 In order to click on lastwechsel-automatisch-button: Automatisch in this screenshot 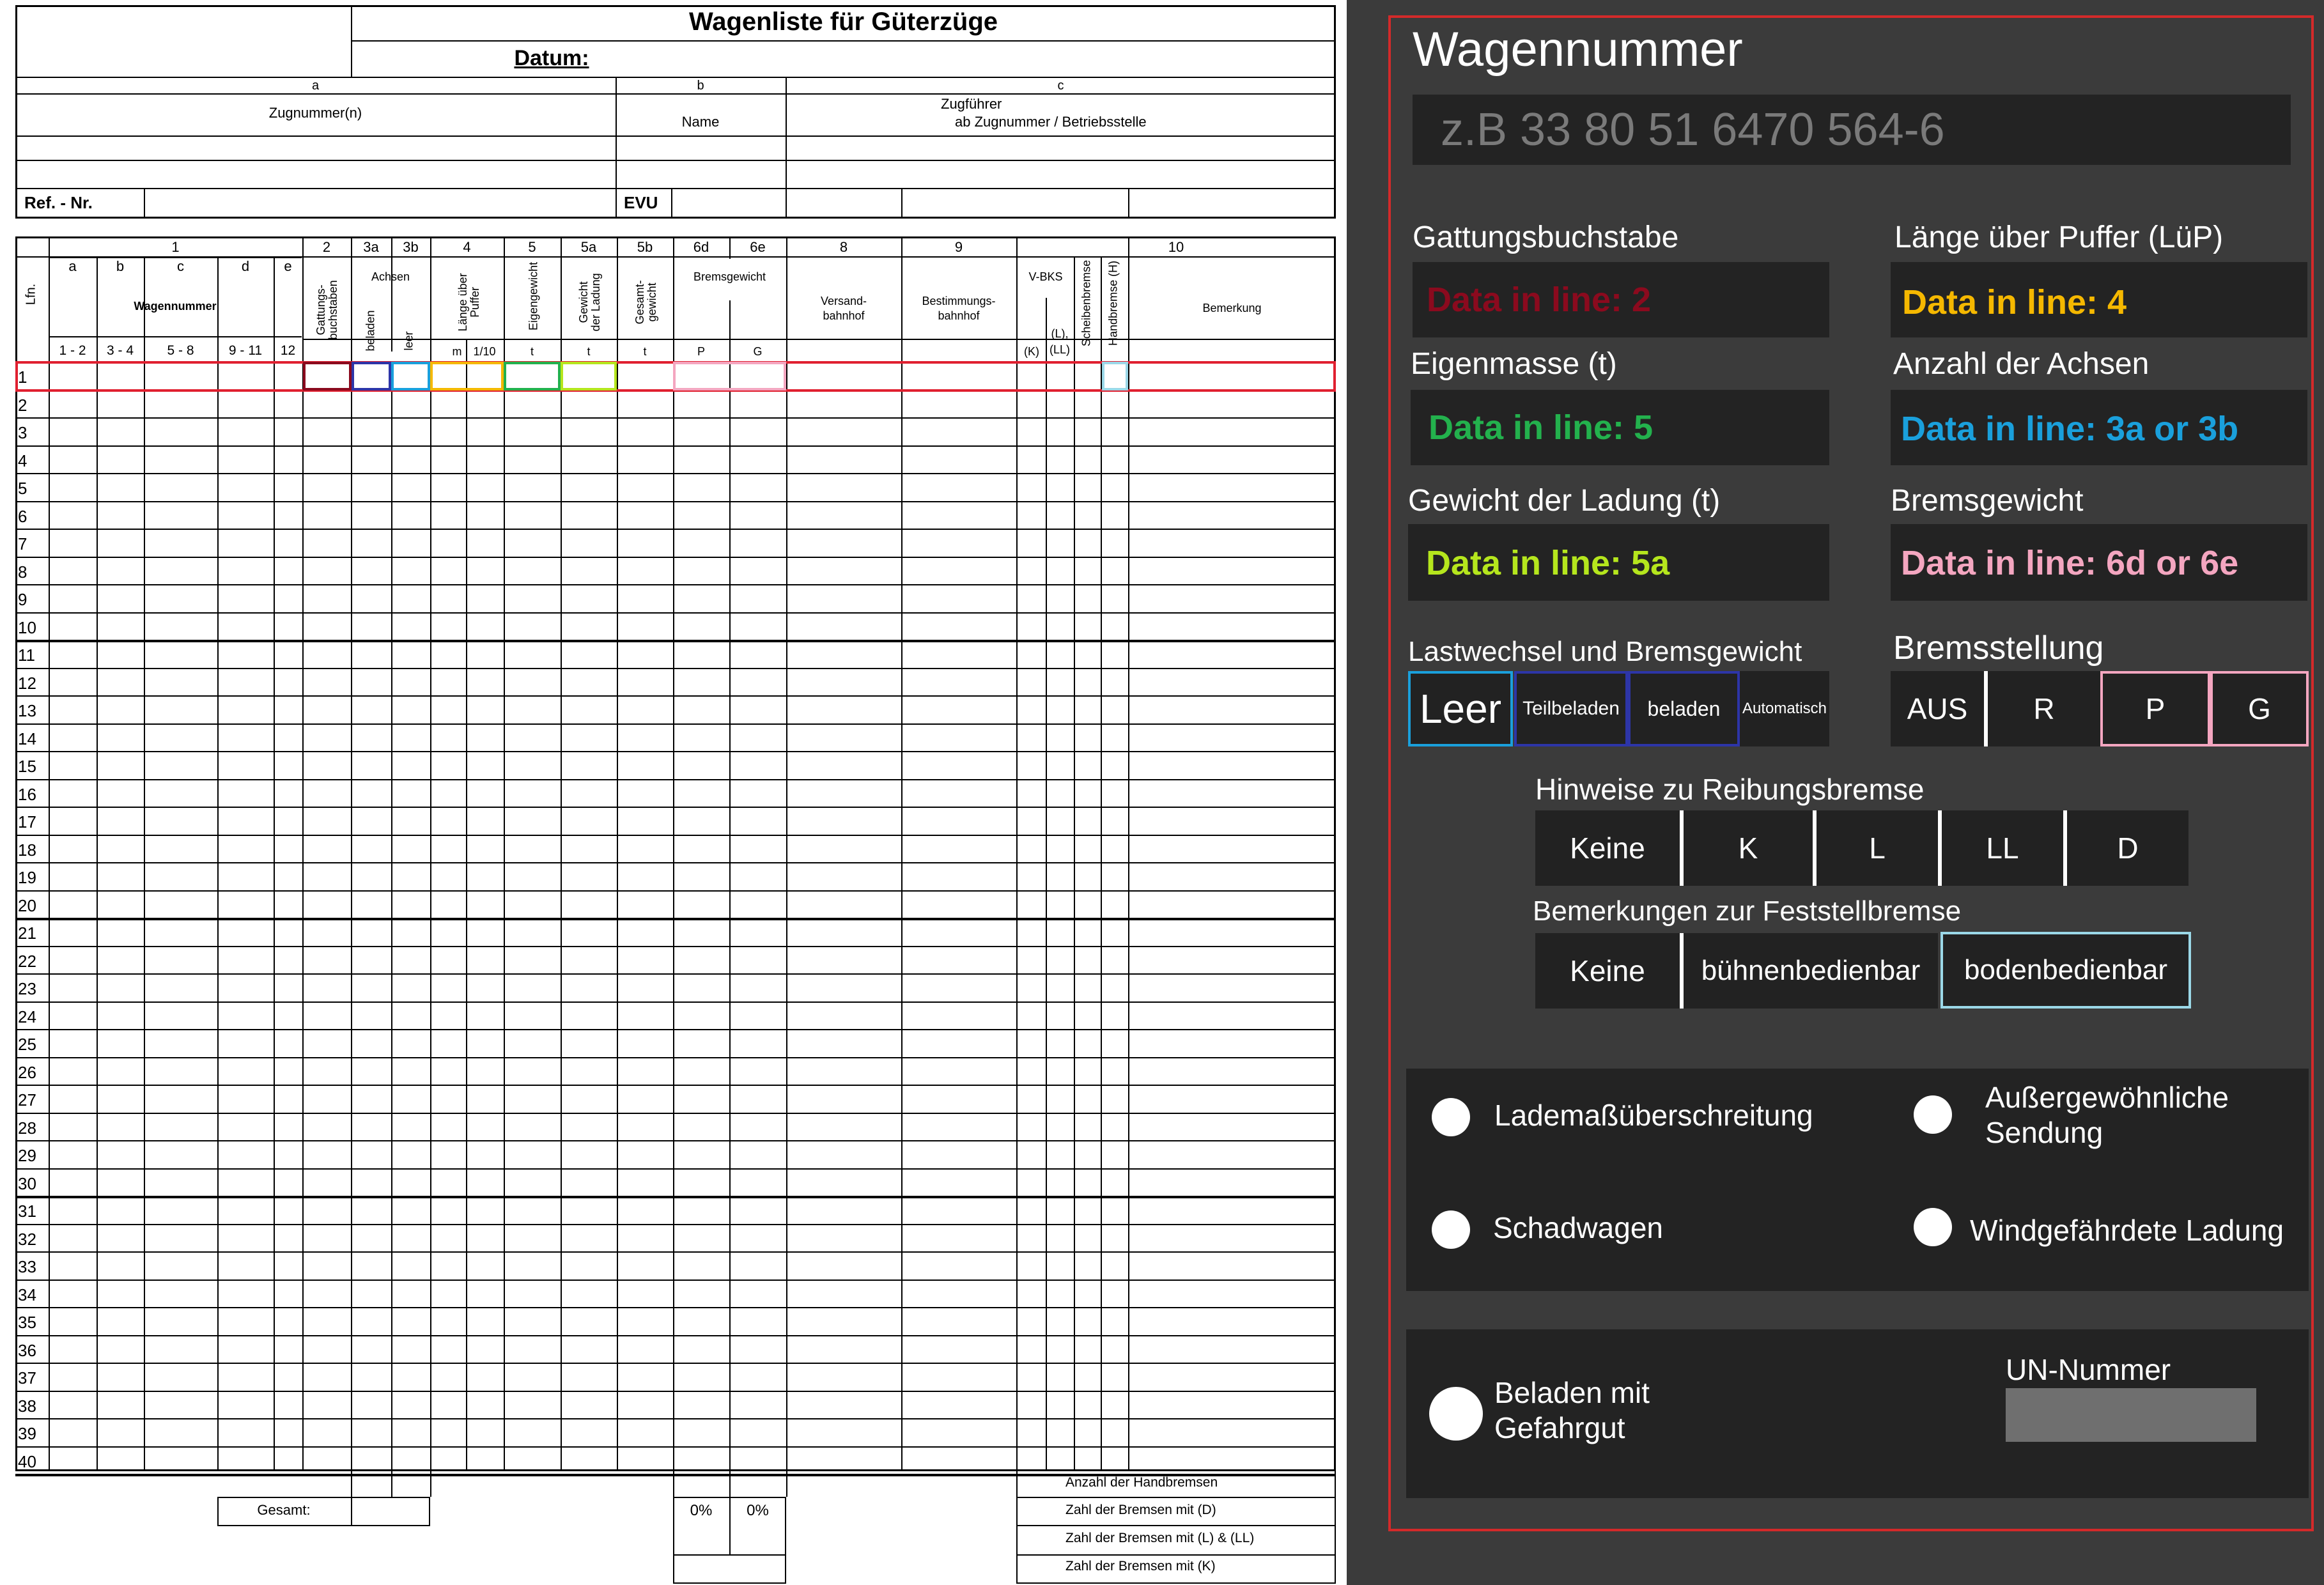, I will do `click(1784, 709)`.